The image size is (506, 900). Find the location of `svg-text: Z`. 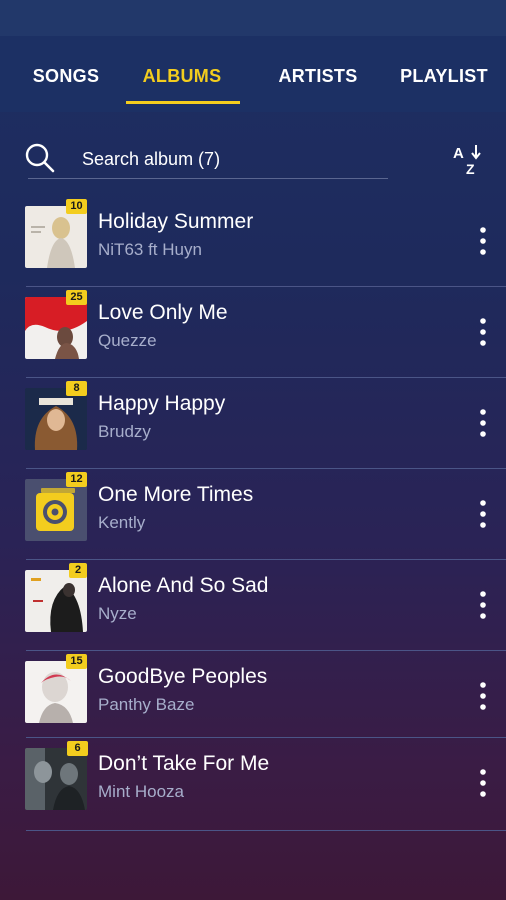

svg-text: Z is located at coordinates (470, 169).